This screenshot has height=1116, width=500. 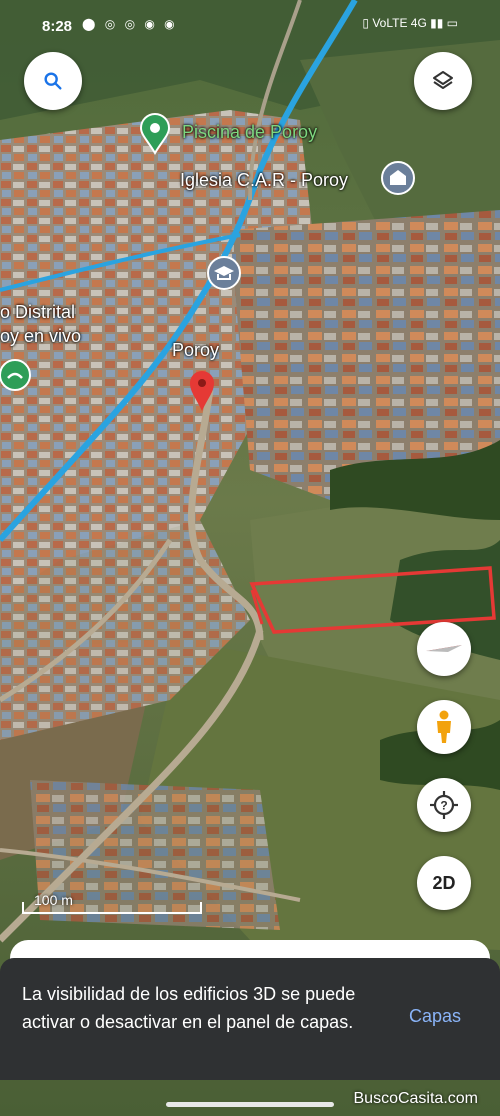 I want to click on compass-icon, so click(x=444, y=648).